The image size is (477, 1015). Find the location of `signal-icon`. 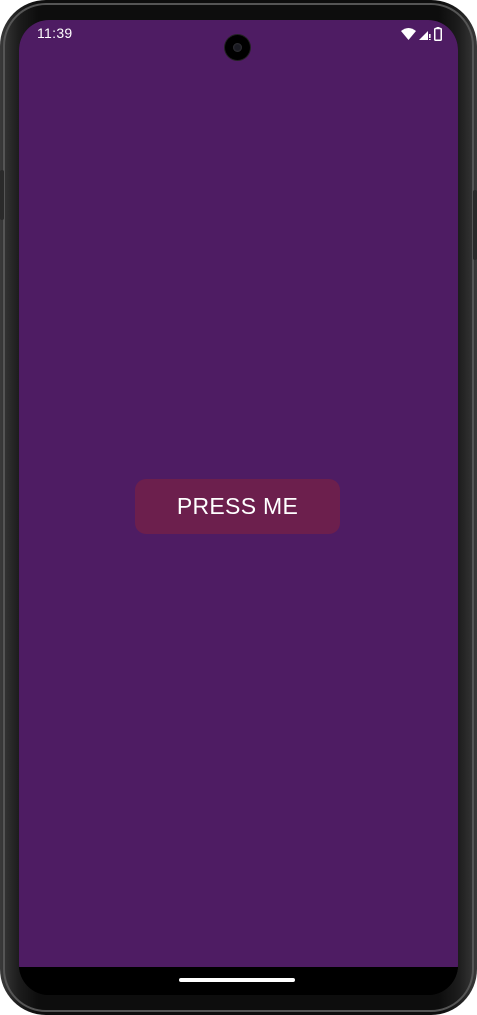

signal-icon is located at coordinates (425, 34).